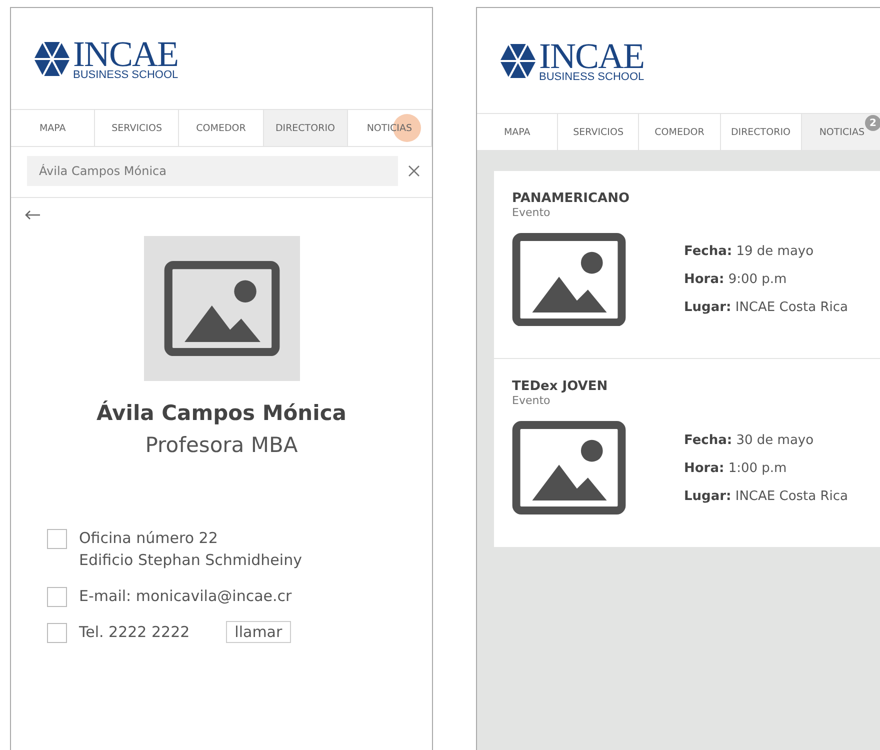  What do you see at coordinates (414, 171) in the screenshot?
I see `close-button` at bounding box center [414, 171].